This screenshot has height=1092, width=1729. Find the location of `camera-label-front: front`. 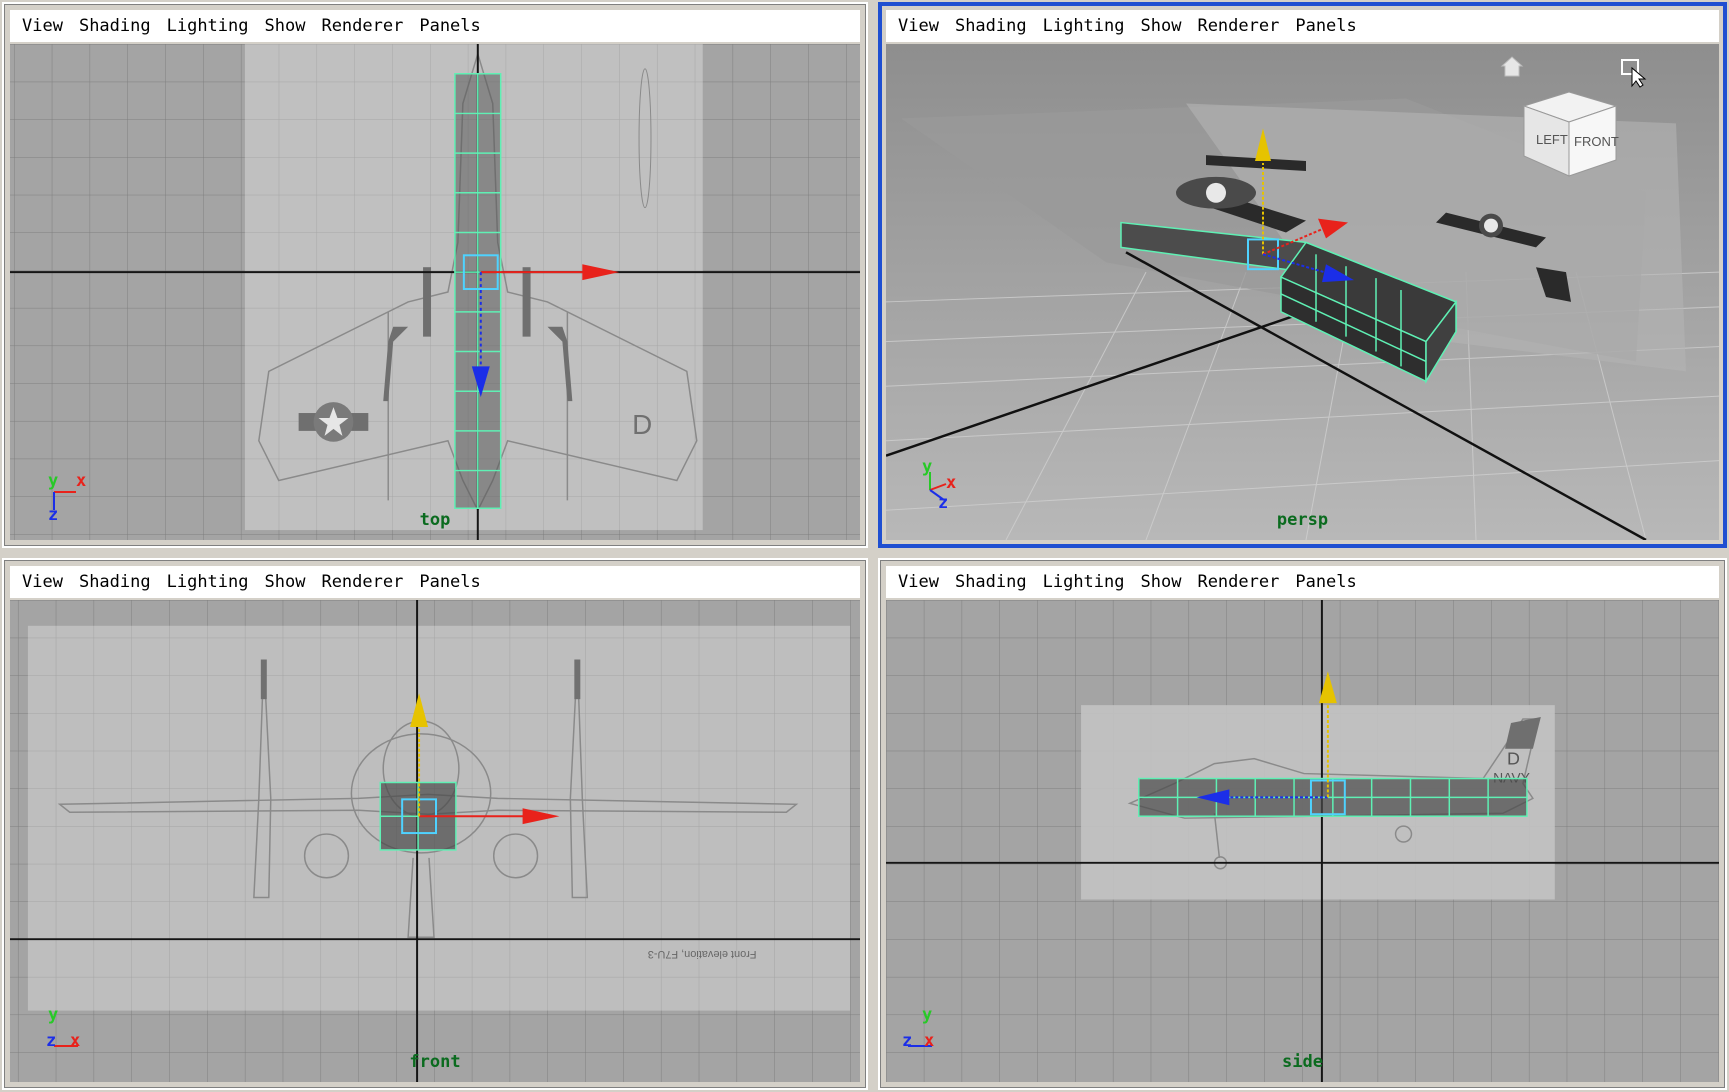

camera-label-front: front is located at coordinates (435, 1062).